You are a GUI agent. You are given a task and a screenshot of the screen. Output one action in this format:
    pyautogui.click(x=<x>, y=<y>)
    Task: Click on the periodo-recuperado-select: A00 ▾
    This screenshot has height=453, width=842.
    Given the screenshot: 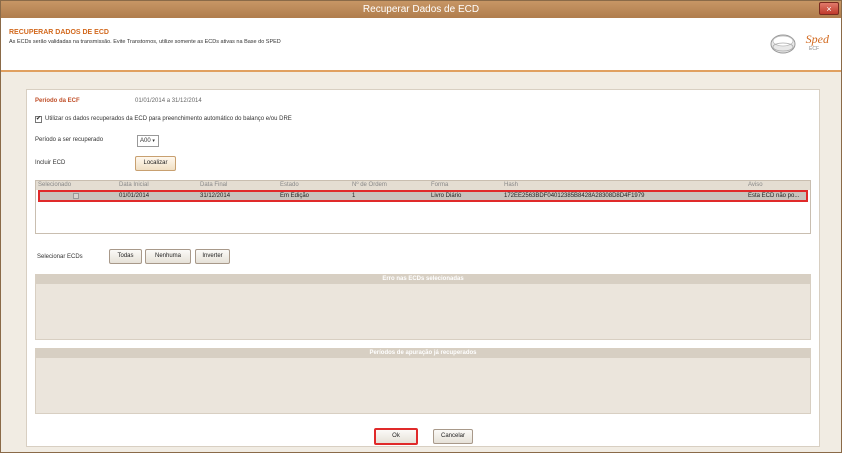 What is the action you would take?
    pyautogui.click(x=148, y=141)
    